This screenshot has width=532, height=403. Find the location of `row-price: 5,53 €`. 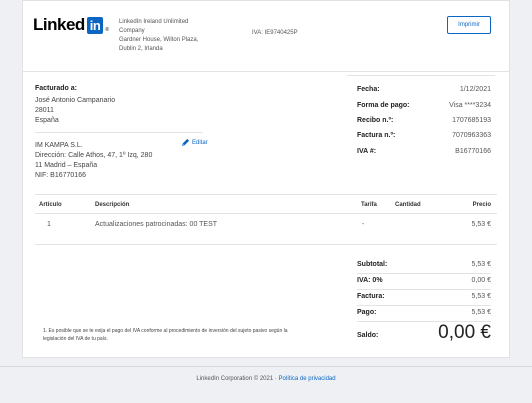

row-price: 5,53 € is located at coordinates (481, 224).